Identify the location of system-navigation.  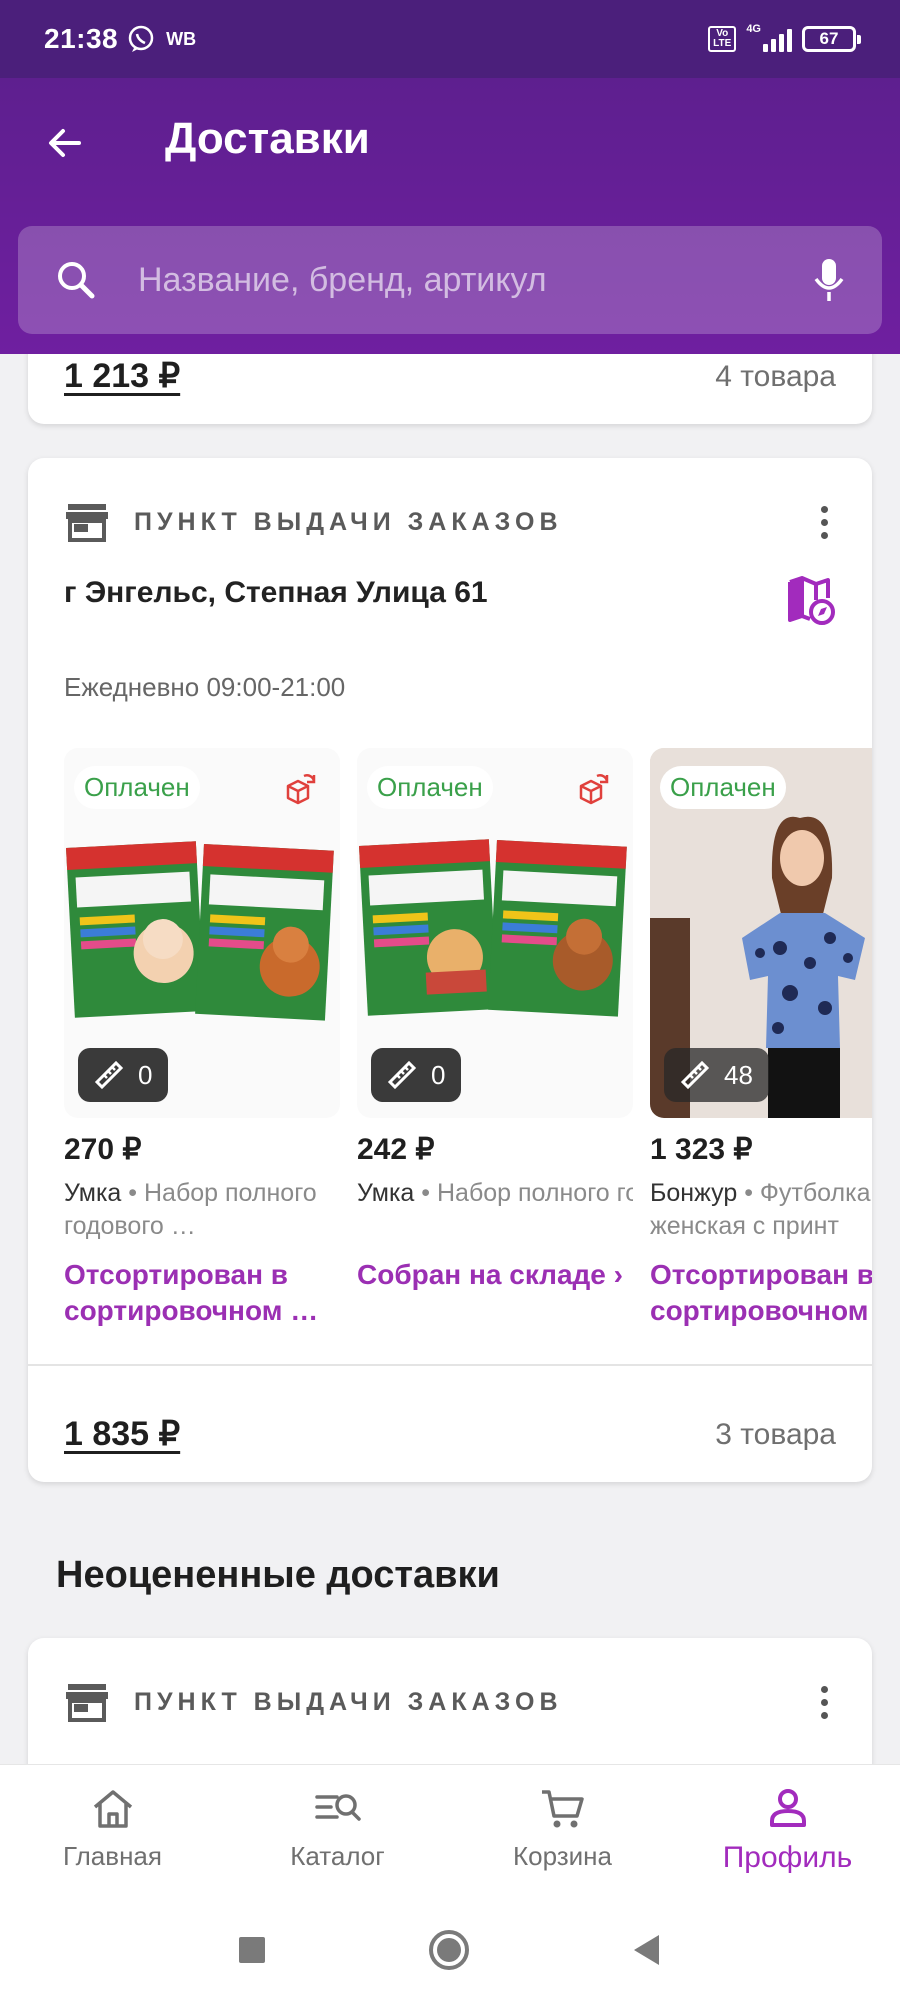
(450, 1952).